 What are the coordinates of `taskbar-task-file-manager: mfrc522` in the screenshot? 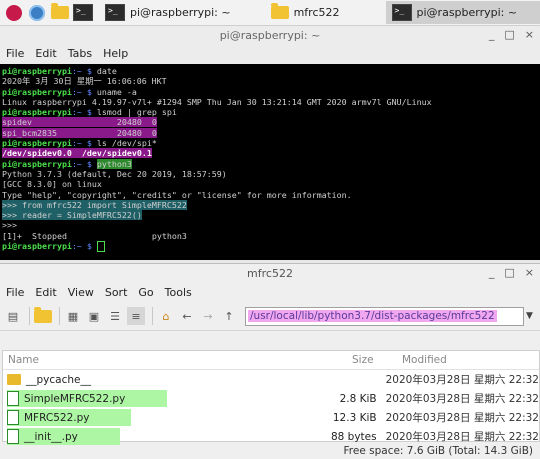 It's located at (305, 12).